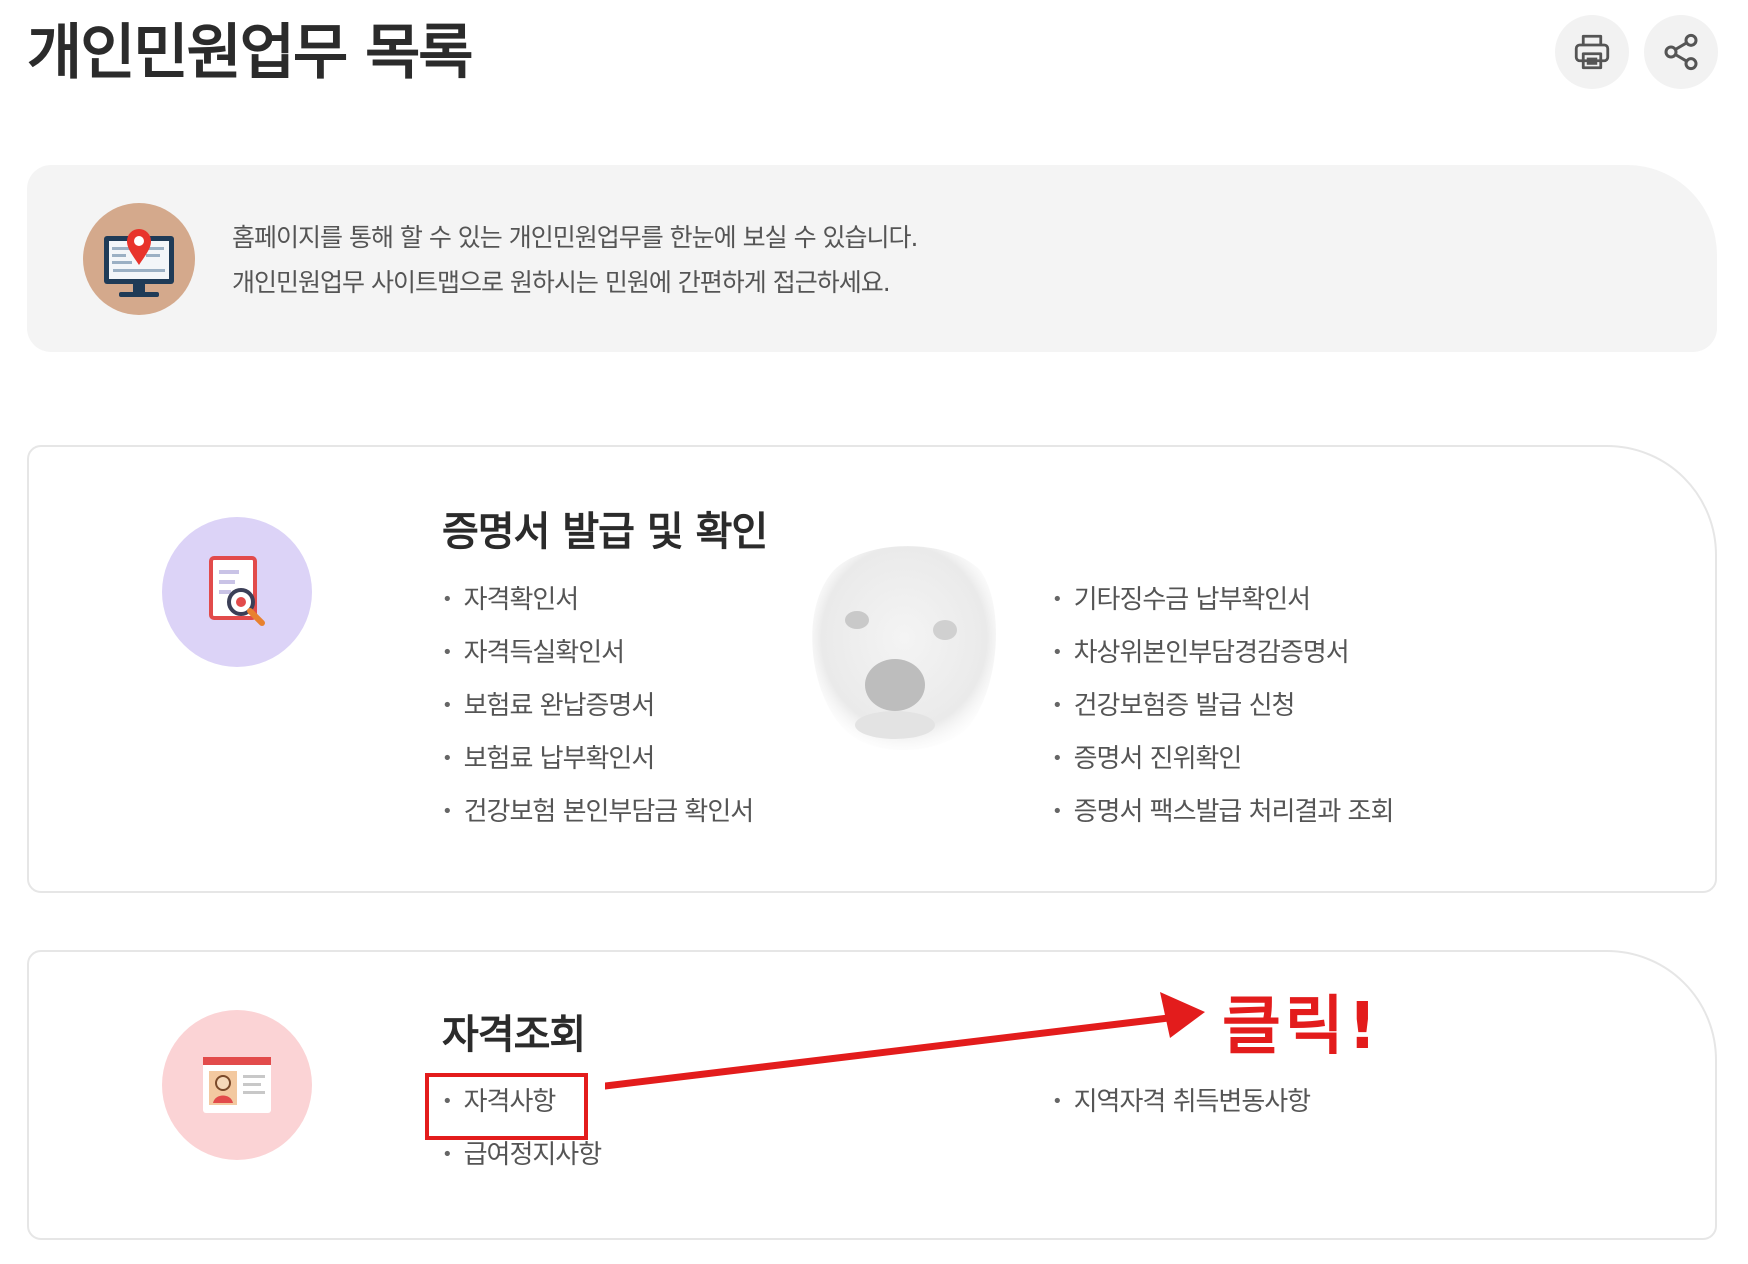 The width and height of the screenshot is (1748, 1264). Describe the element at coordinates (1222, 653) in the screenshot. I see `link-near-poverty-reduction-certificate: 차상위본인부담경감증명서` at that location.